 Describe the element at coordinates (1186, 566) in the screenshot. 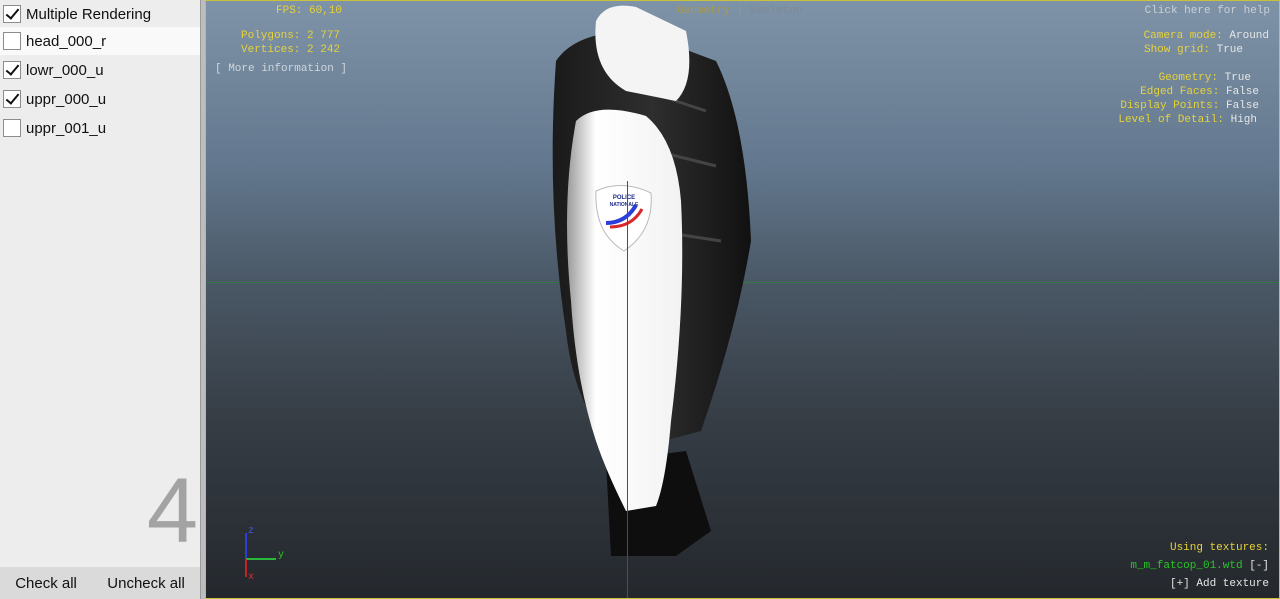

I see `texture-file: m_m_fatcop_01.wtd` at that location.